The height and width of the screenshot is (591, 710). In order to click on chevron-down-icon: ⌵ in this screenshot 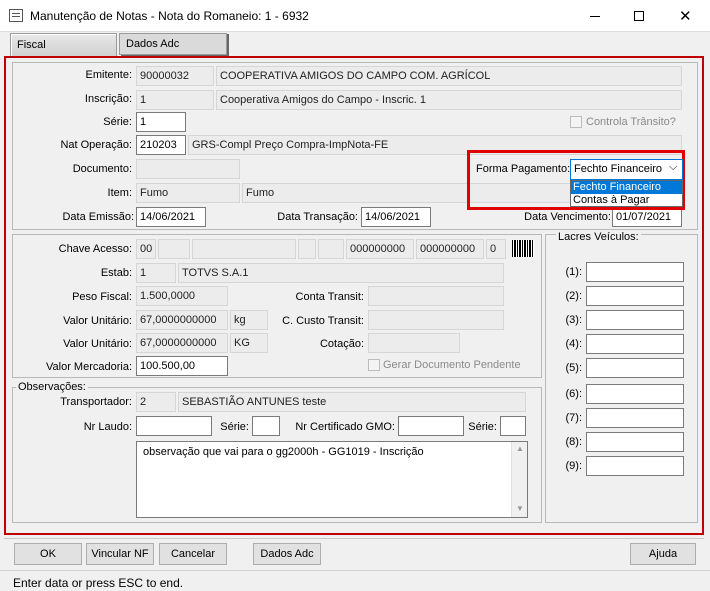, I will do `click(673, 167)`.